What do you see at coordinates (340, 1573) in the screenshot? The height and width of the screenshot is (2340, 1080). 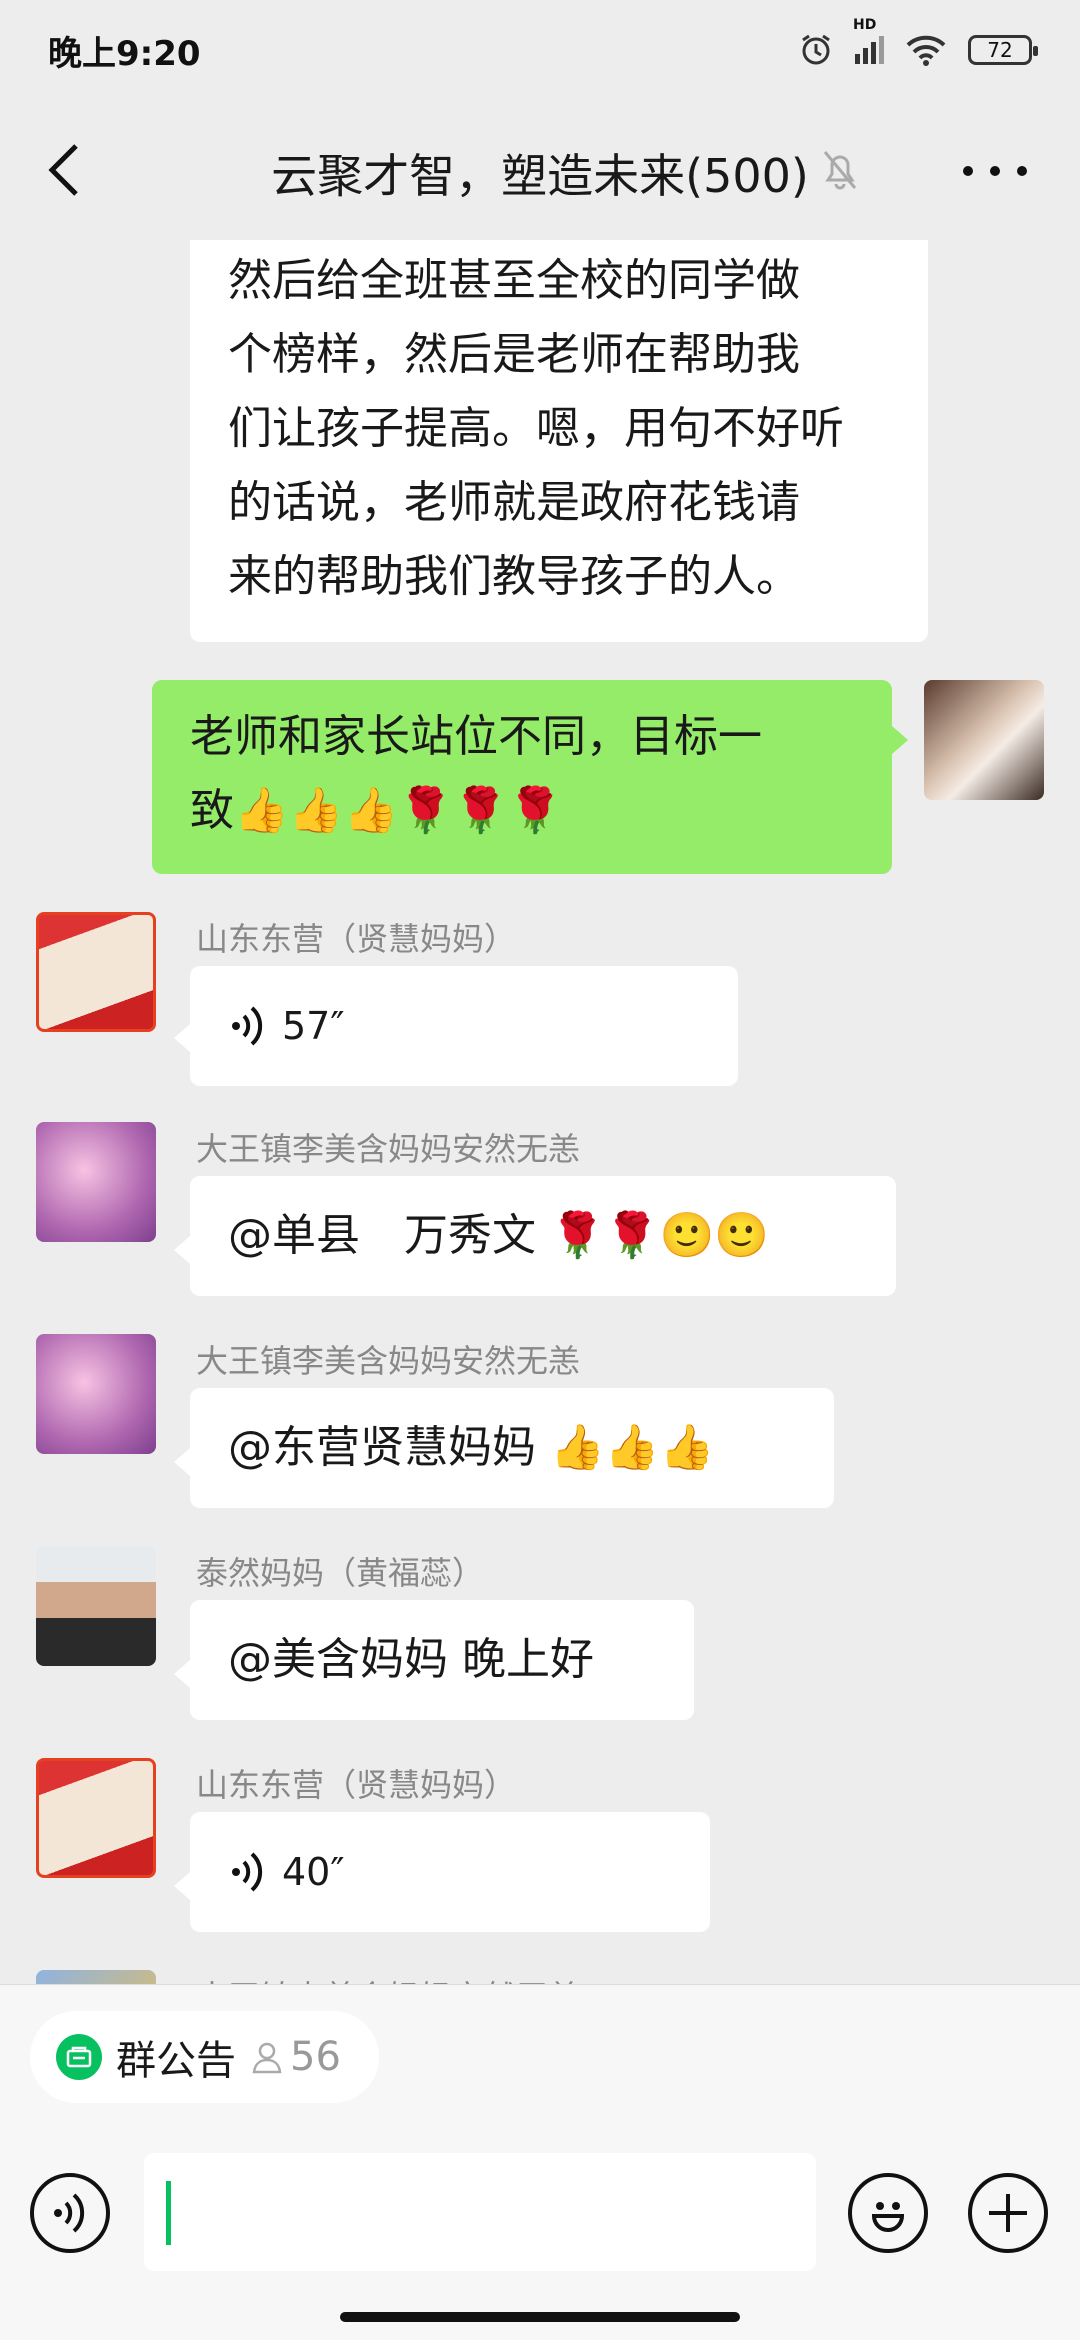 I see `sender-name: 泰然妈妈（黄福蕊）` at bounding box center [340, 1573].